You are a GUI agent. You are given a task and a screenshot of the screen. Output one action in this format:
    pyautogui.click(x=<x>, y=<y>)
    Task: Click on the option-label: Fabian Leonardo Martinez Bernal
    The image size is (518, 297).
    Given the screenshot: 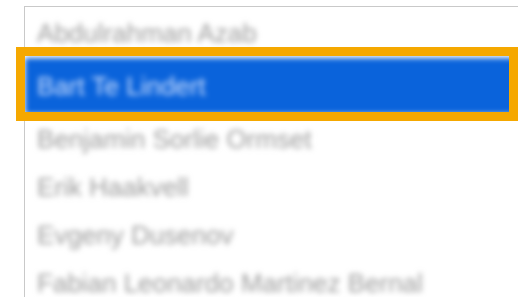 What is the action you would take?
    pyautogui.click(x=230, y=282)
    